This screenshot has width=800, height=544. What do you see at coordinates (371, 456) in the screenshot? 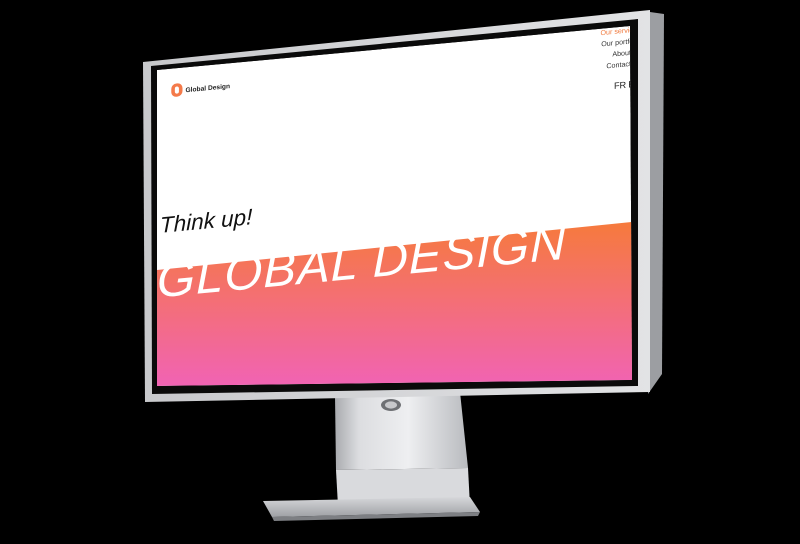
I see `monitor-stand` at bounding box center [371, 456].